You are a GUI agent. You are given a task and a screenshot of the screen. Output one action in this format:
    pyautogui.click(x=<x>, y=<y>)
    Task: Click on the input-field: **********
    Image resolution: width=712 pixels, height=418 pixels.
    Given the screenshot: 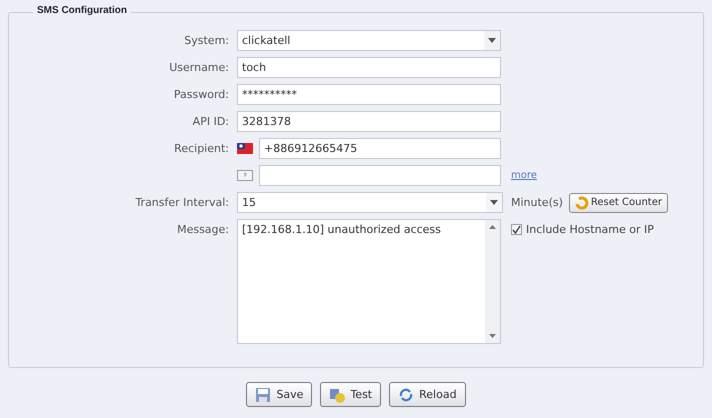 What is the action you would take?
    pyautogui.click(x=369, y=94)
    